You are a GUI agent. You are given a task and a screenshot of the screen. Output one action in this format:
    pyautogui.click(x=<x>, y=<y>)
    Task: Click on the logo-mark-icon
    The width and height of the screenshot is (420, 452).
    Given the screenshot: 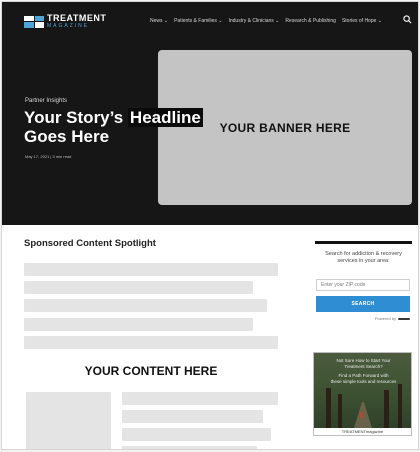 What is the action you would take?
    pyautogui.click(x=34, y=21)
    